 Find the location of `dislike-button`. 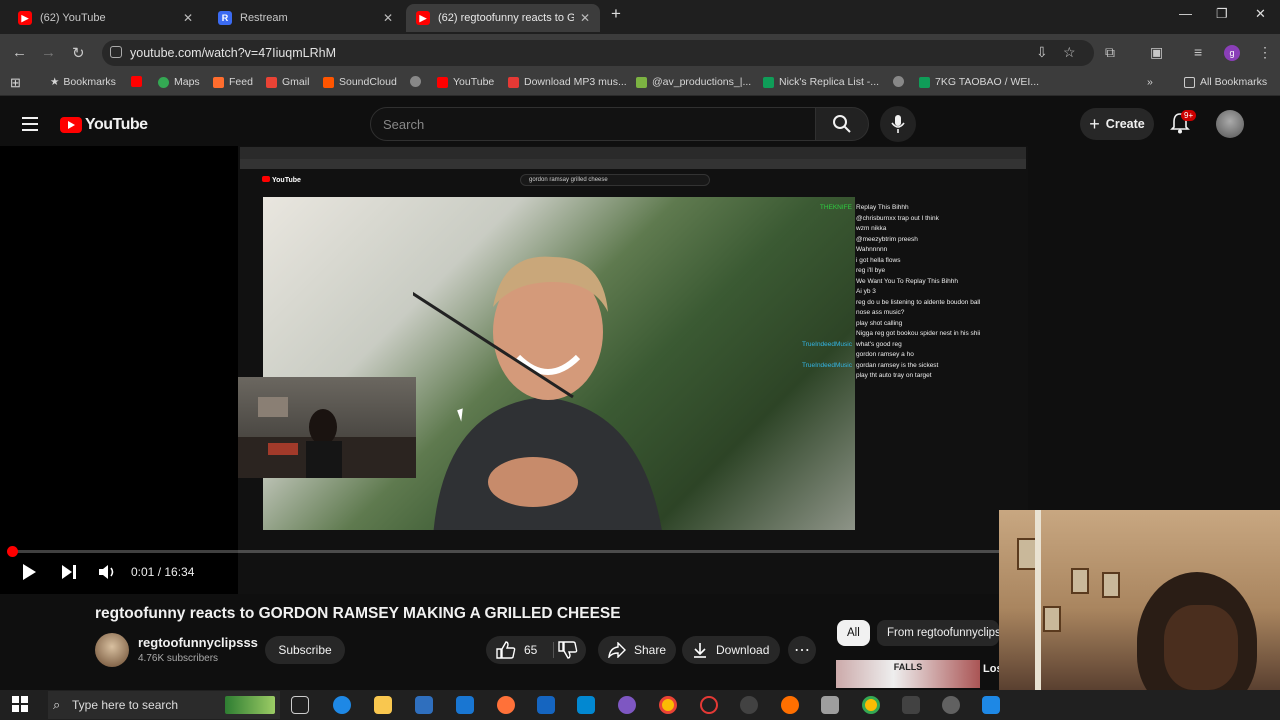

dislike-button is located at coordinates (567, 650).